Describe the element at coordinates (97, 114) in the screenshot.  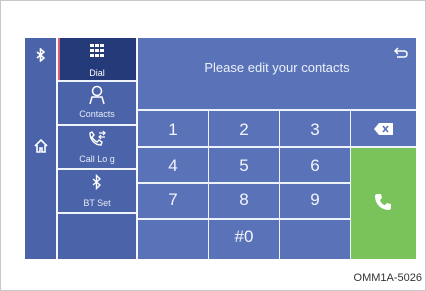
I see `menu-label-contacts: Contacts` at that location.